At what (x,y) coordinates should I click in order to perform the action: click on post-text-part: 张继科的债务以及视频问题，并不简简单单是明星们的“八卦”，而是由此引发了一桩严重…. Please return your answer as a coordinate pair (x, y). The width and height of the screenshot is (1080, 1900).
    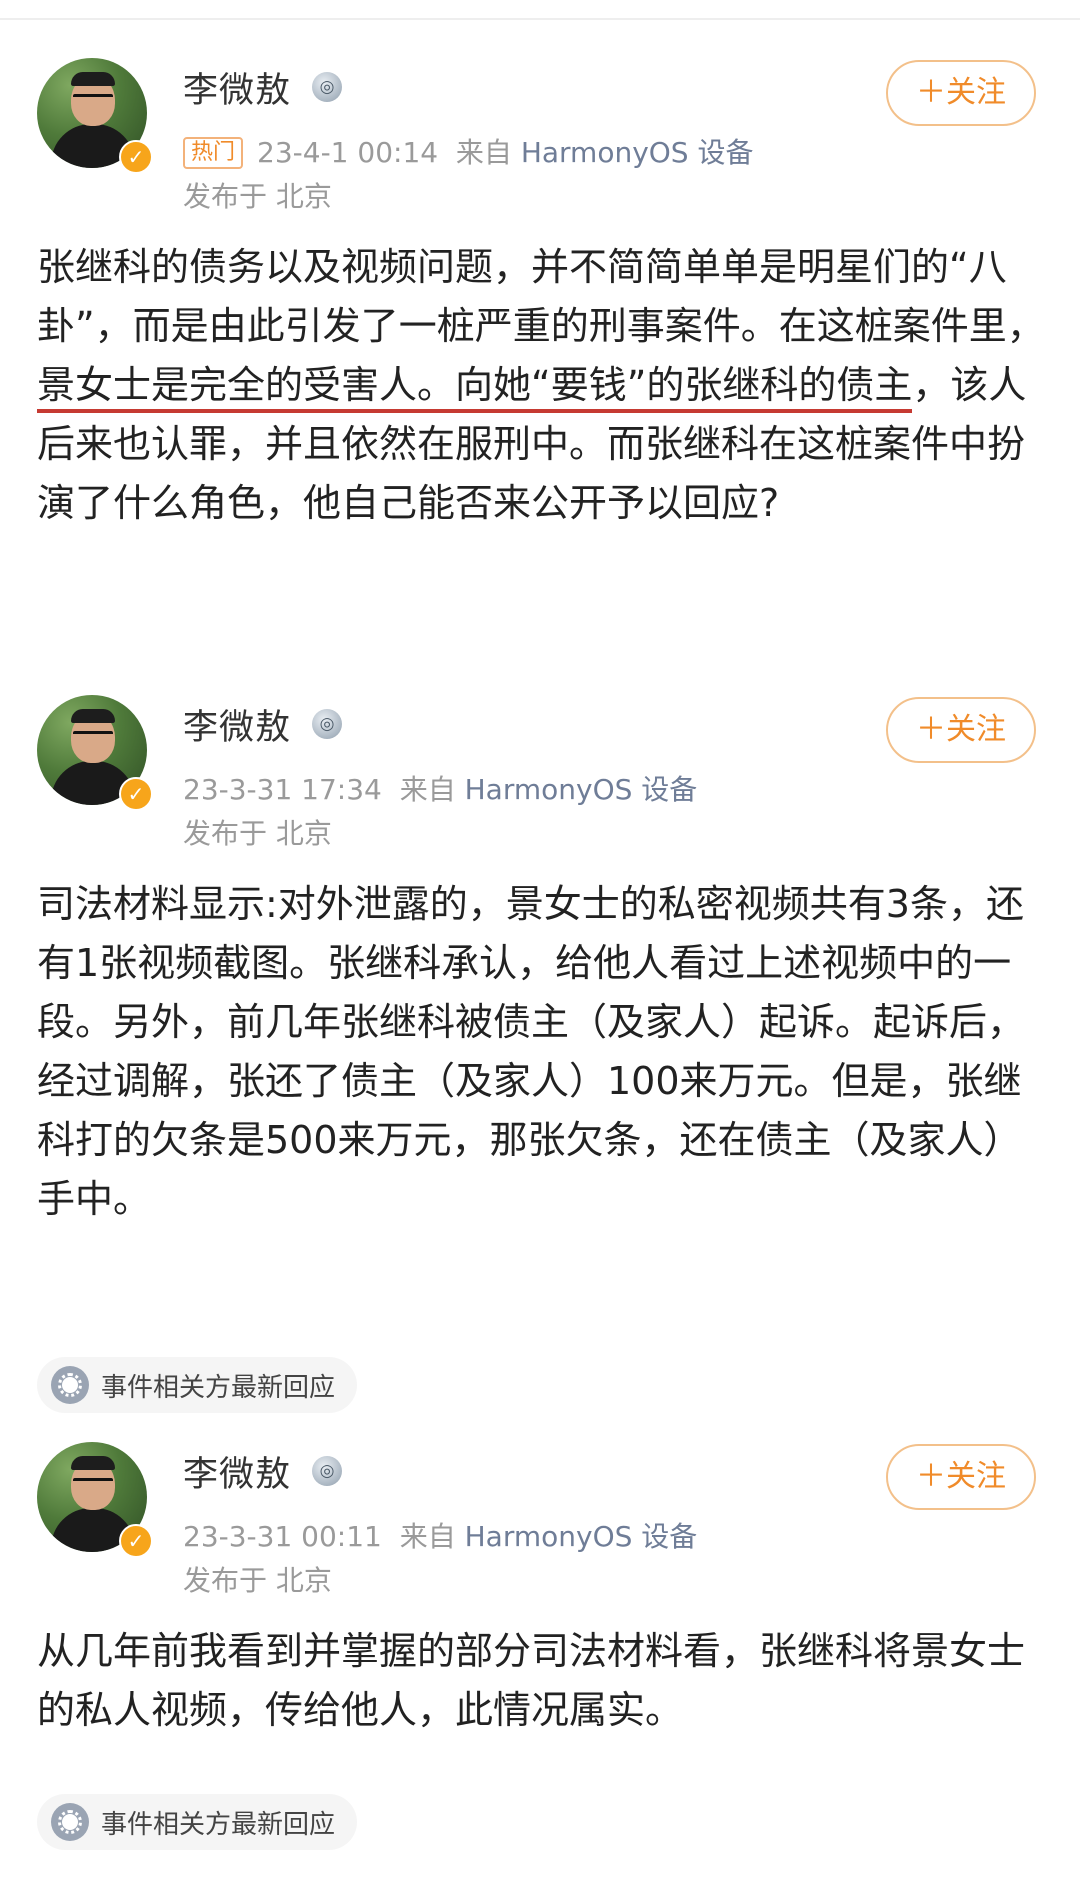
    Looking at the image, I should click on (541, 296).